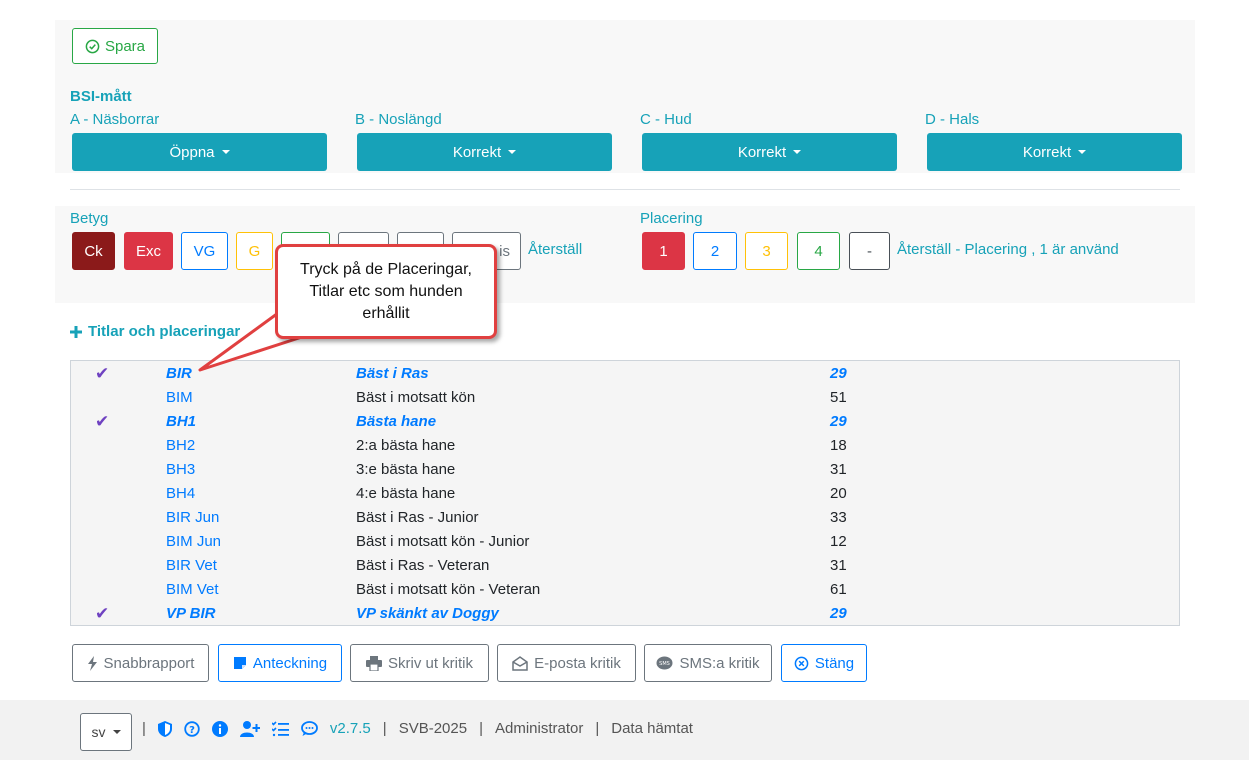  Describe the element at coordinates (179, 397) in the screenshot. I see `title-code: BIM` at that location.